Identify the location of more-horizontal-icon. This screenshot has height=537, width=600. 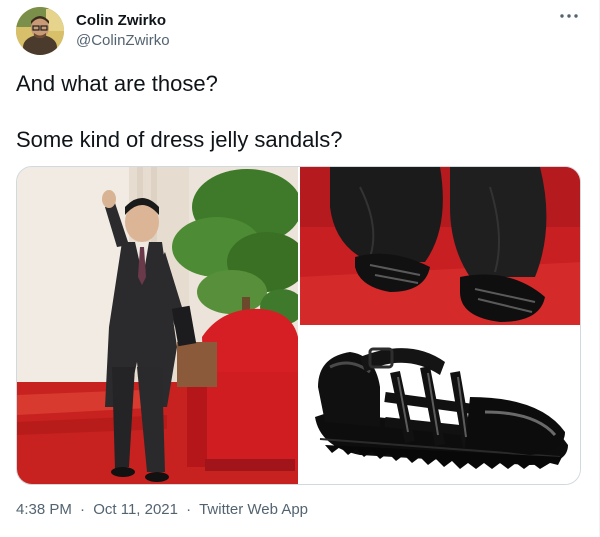
(569, 16).